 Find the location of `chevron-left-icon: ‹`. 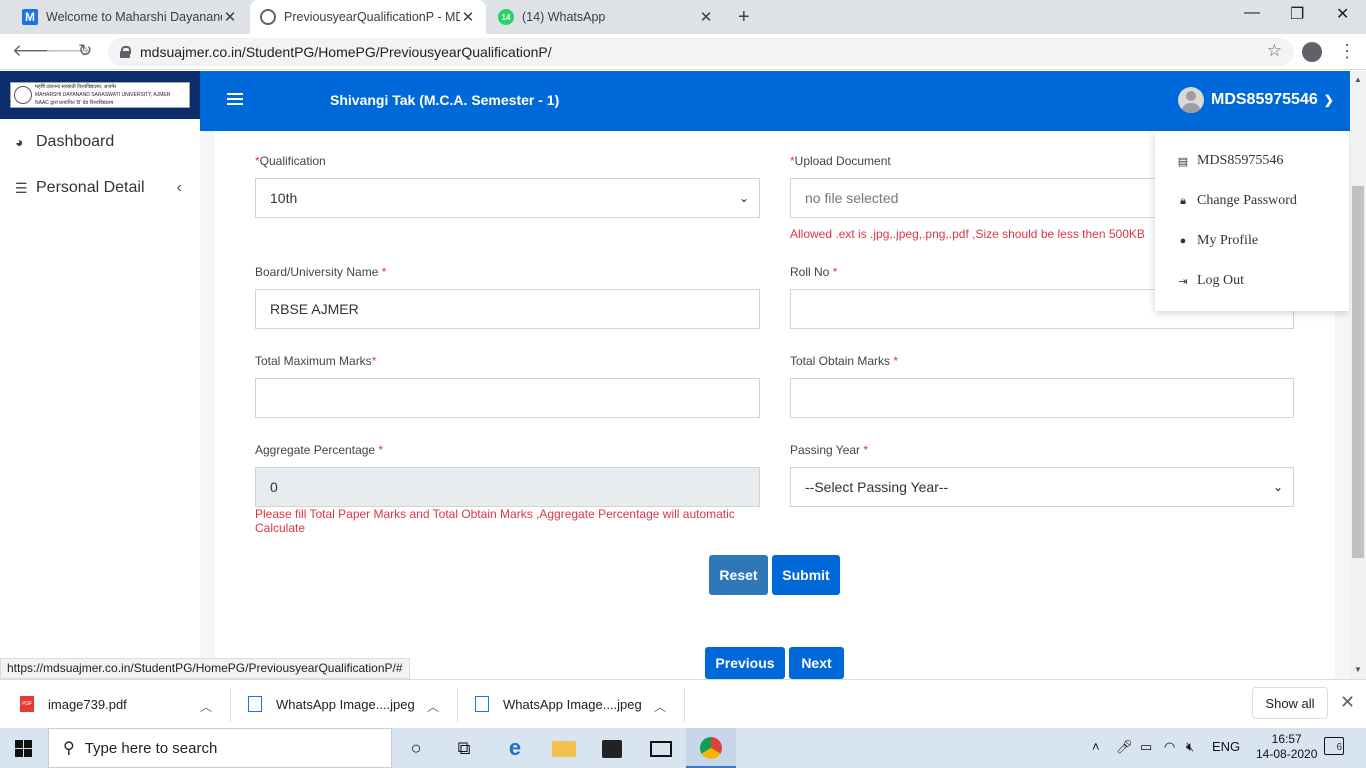

chevron-left-icon: ‹ is located at coordinates (179, 187).